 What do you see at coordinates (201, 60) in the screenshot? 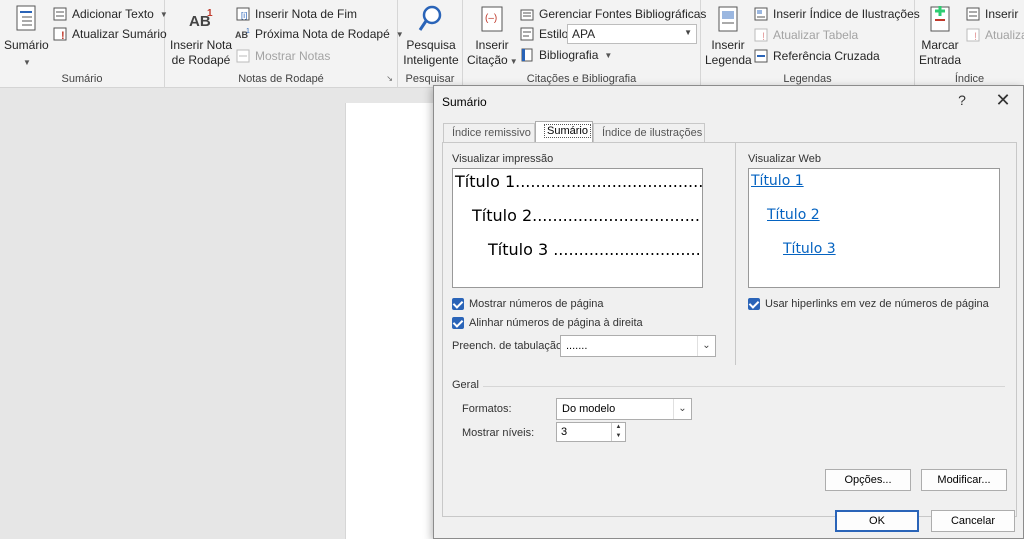
I see `insert-footnote-label-2: de Rodapé` at bounding box center [201, 60].